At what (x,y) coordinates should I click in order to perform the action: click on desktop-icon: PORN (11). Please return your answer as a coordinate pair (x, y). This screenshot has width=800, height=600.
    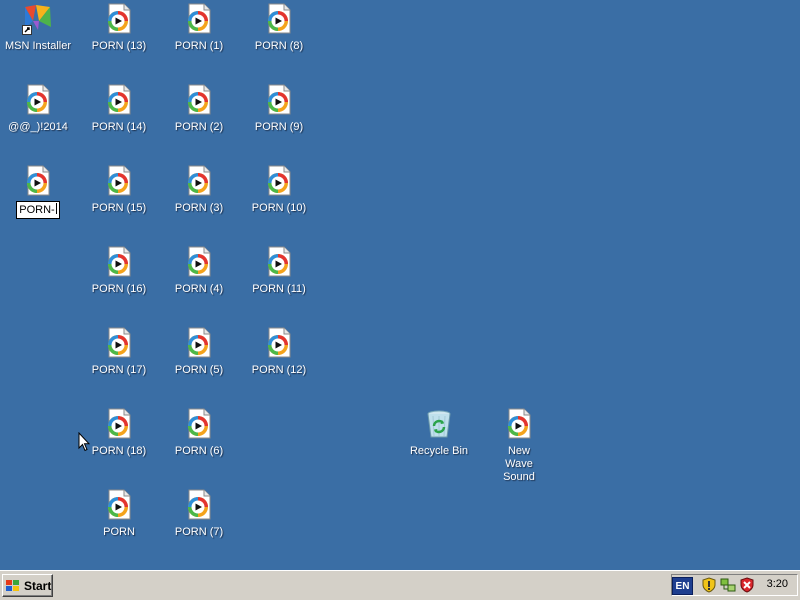
    Looking at the image, I should click on (279, 271).